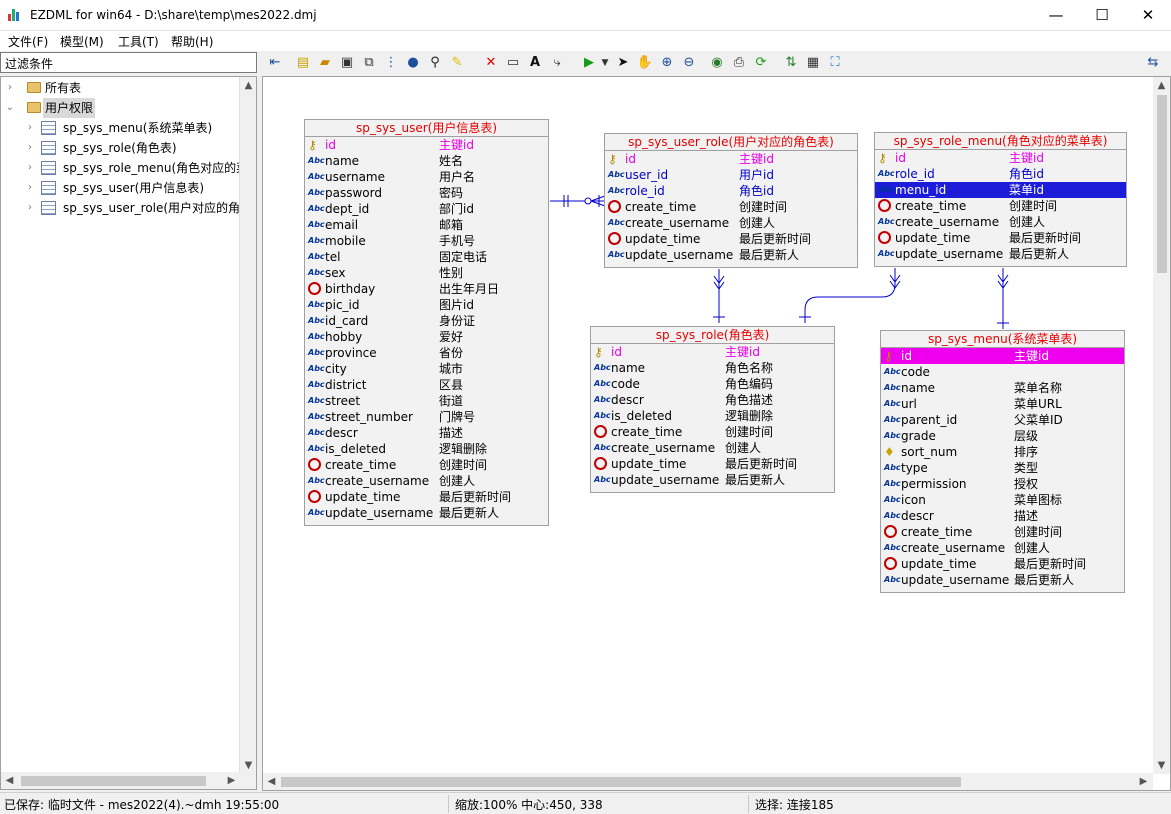 Image resolution: width=1171 pixels, height=814 pixels. I want to click on refresh-icon: ⟳, so click(761, 63).